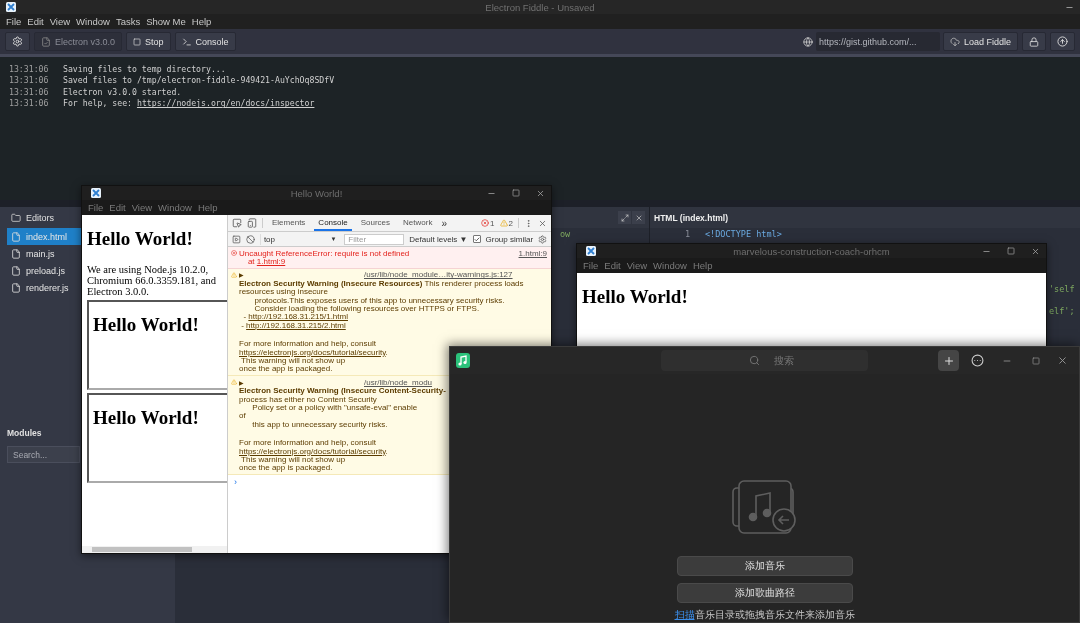 The height and width of the screenshot is (623, 1080). I want to click on publish-button, so click(1062, 41).